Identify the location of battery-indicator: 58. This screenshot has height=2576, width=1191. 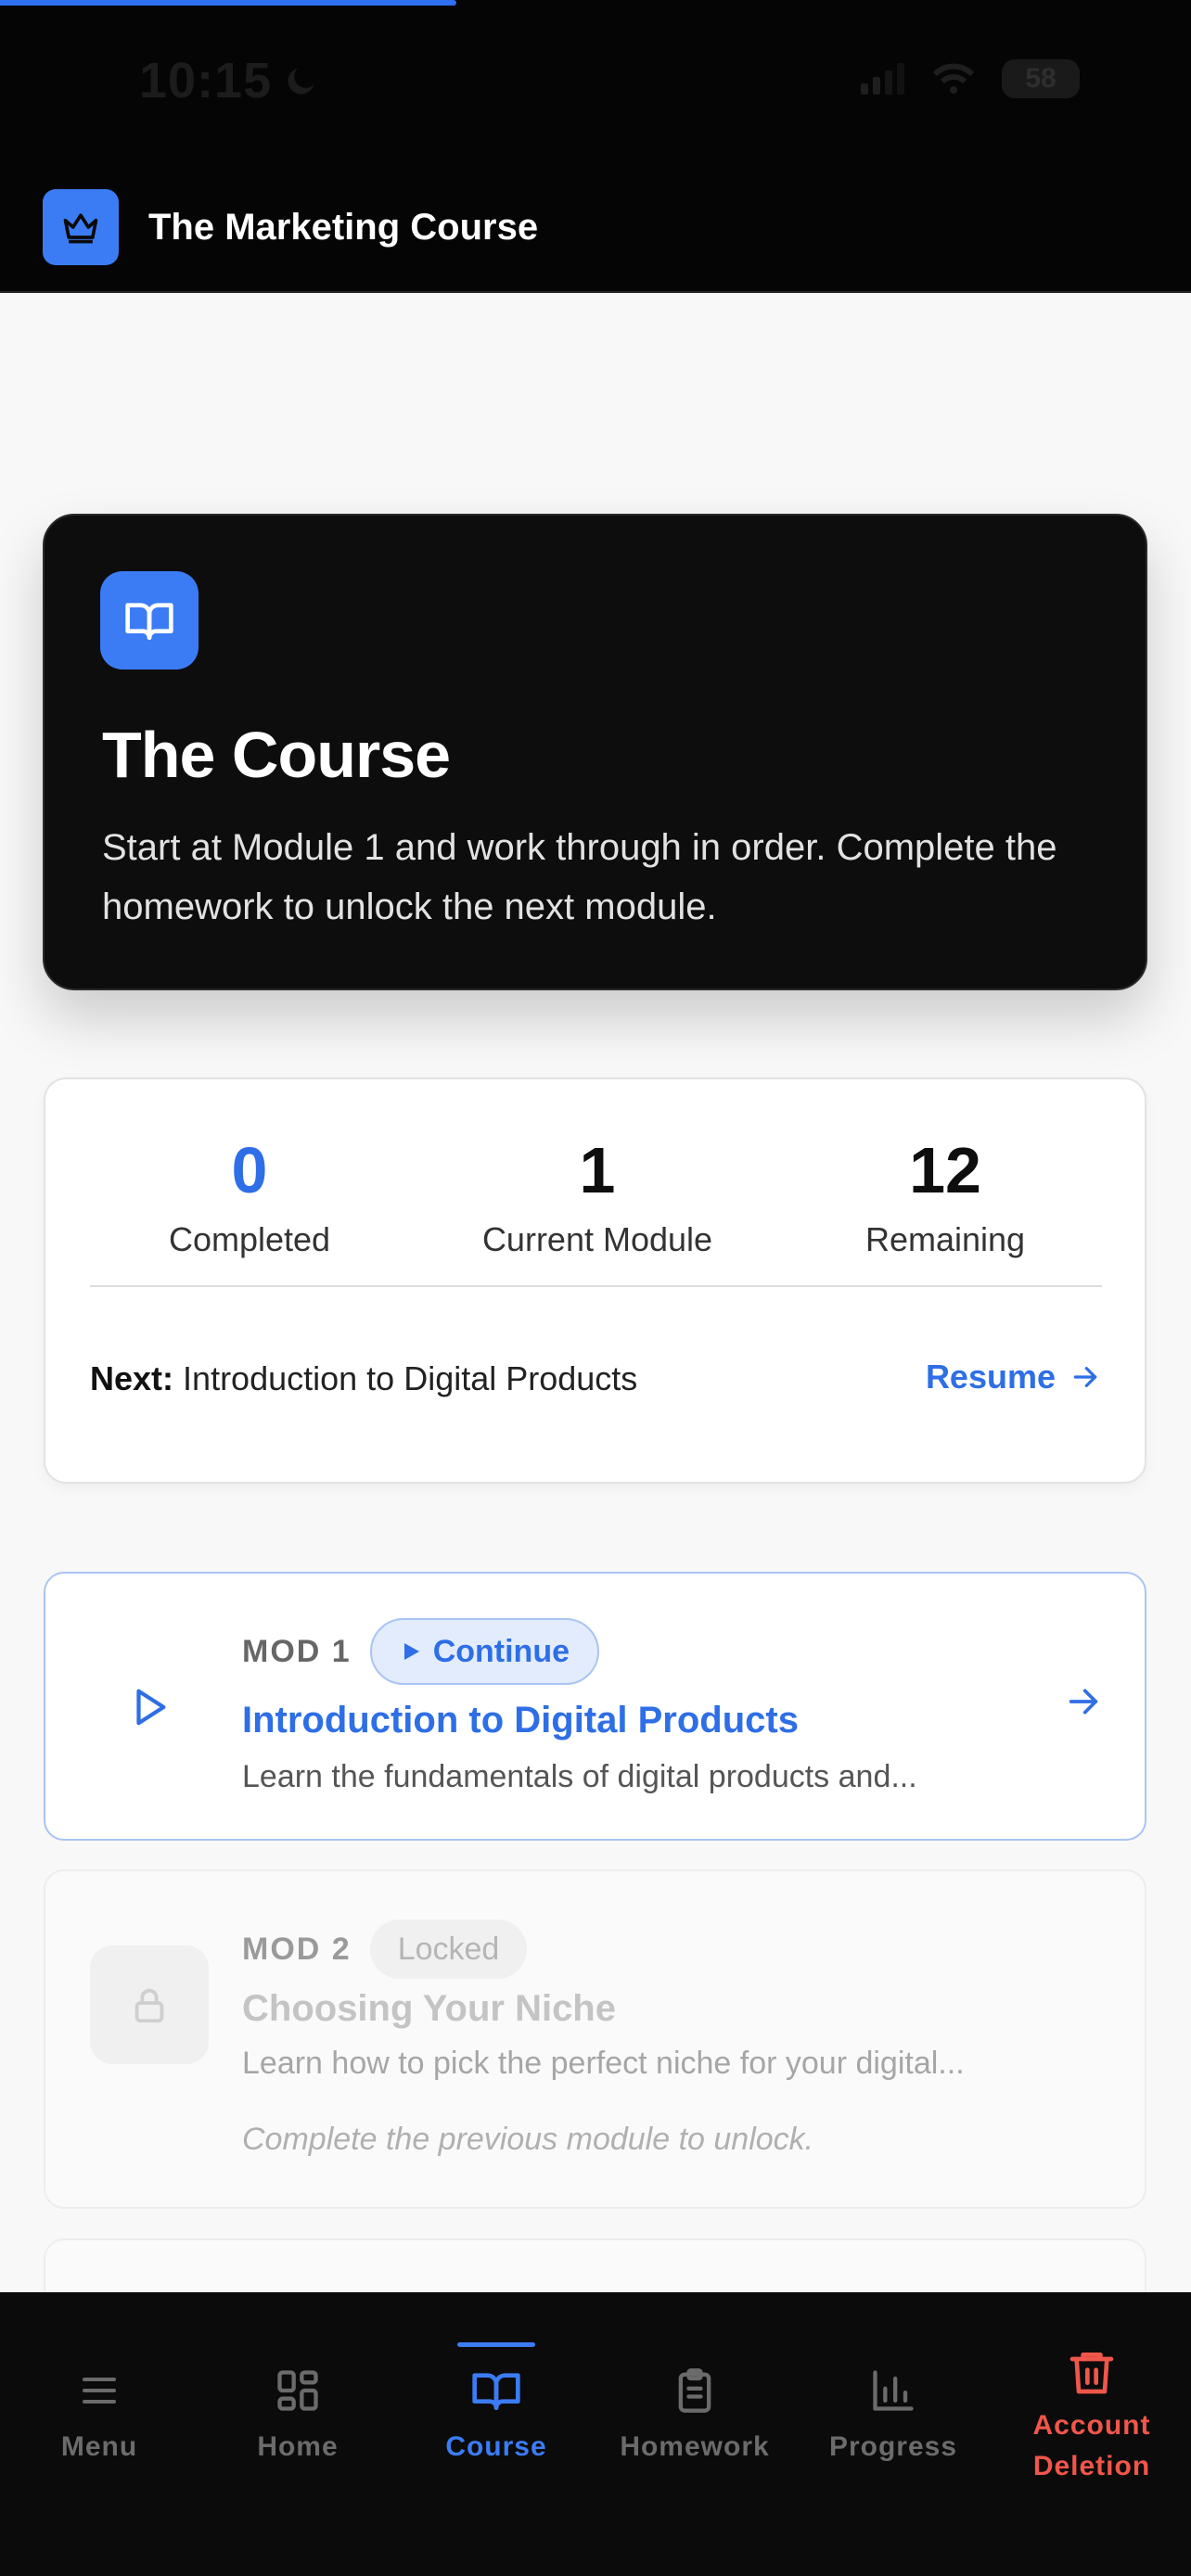
(1041, 79).